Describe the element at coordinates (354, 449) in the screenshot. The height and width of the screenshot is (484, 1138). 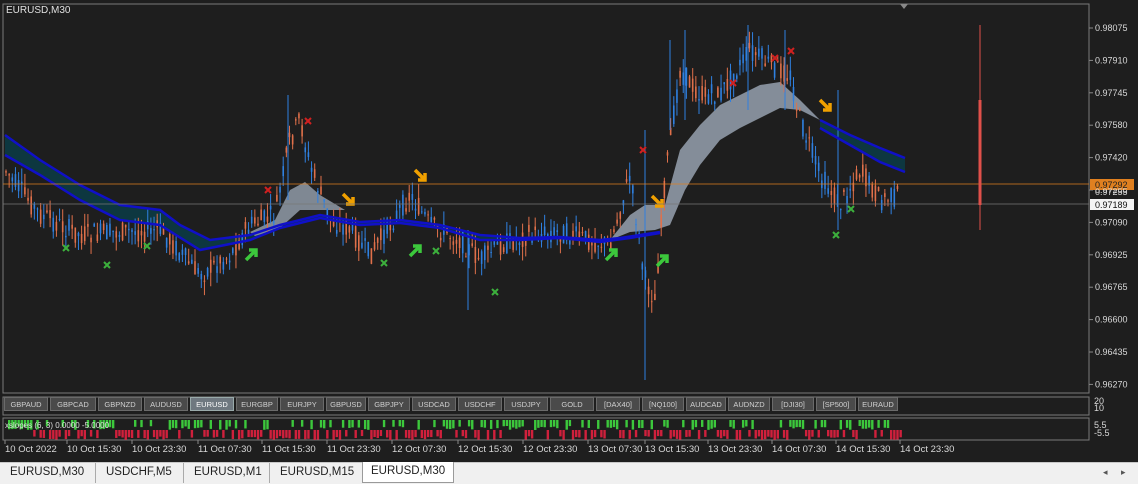
I see `time-tick-label: 11 Oct 23:30` at that location.